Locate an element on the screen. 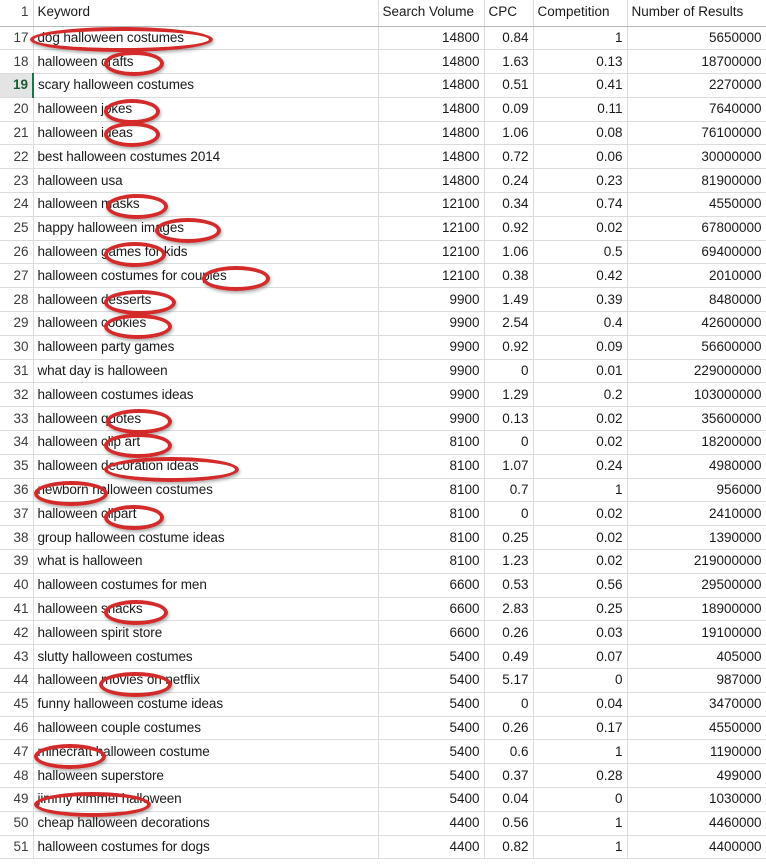 The height and width of the screenshot is (868, 766). cell-cpc: 0.92 is located at coordinates (509, 347).